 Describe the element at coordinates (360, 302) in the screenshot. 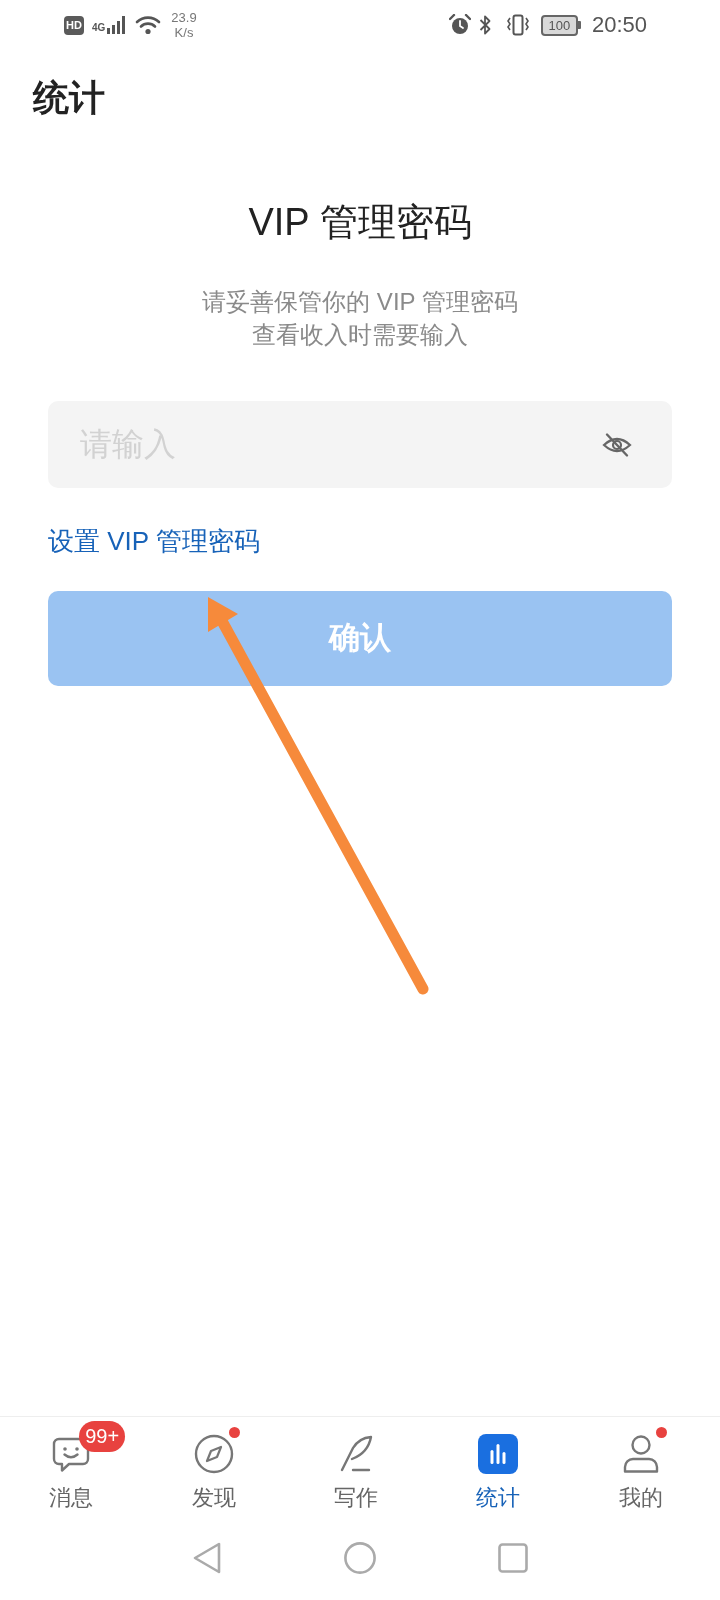

I see `description-line: 请妥善保管你的 VIP 管理密码` at that location.